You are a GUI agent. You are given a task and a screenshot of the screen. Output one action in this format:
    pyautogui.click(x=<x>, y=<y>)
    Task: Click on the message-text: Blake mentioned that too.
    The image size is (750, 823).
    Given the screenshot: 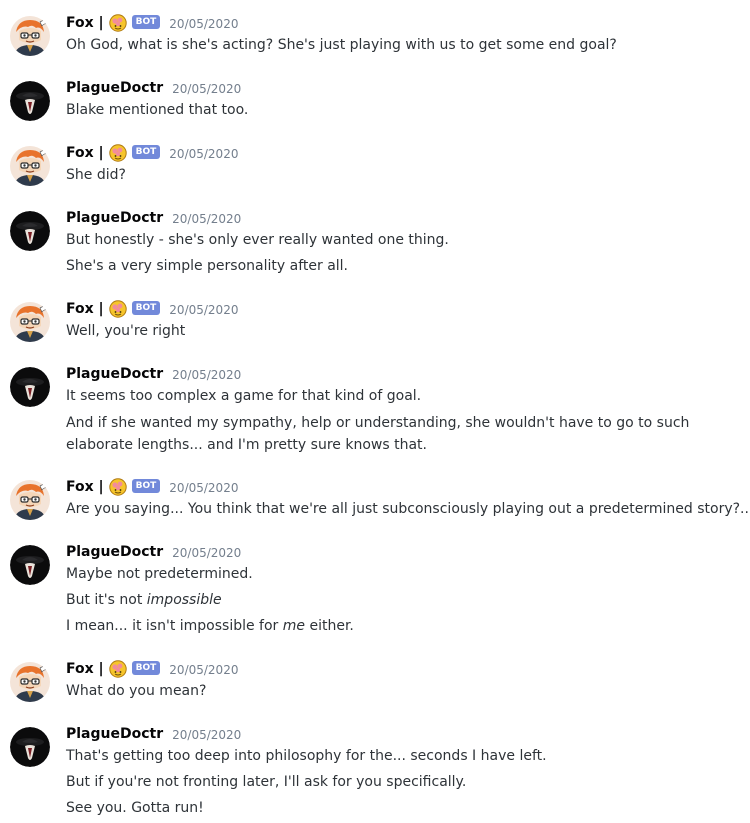 What is the action you would take?
    pyautogui.click(x=157, y=110)
    